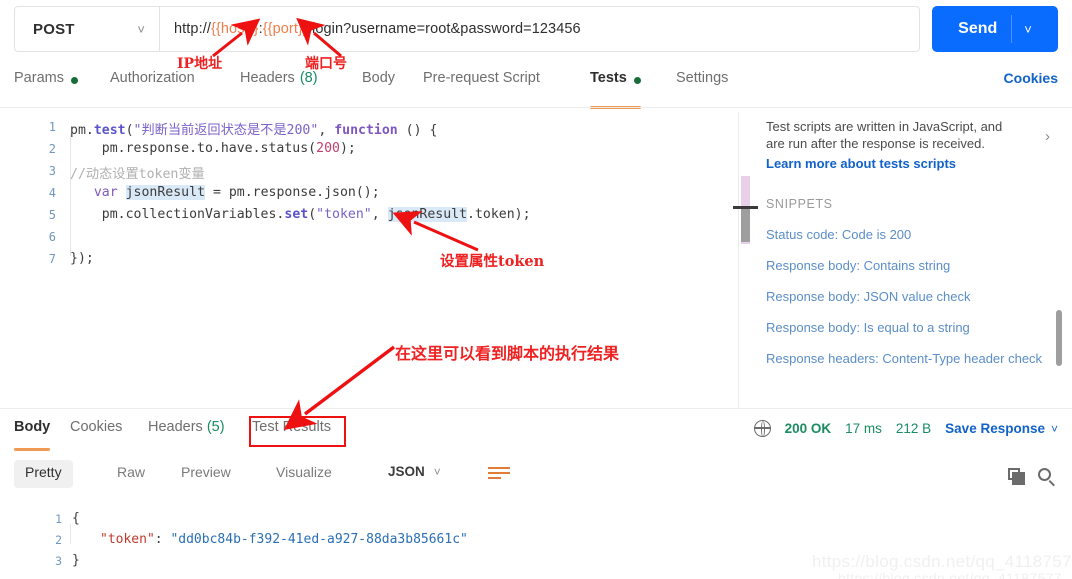 The image size is (1072, 579). I want to click on tab-params: Params, so click(46, 86).